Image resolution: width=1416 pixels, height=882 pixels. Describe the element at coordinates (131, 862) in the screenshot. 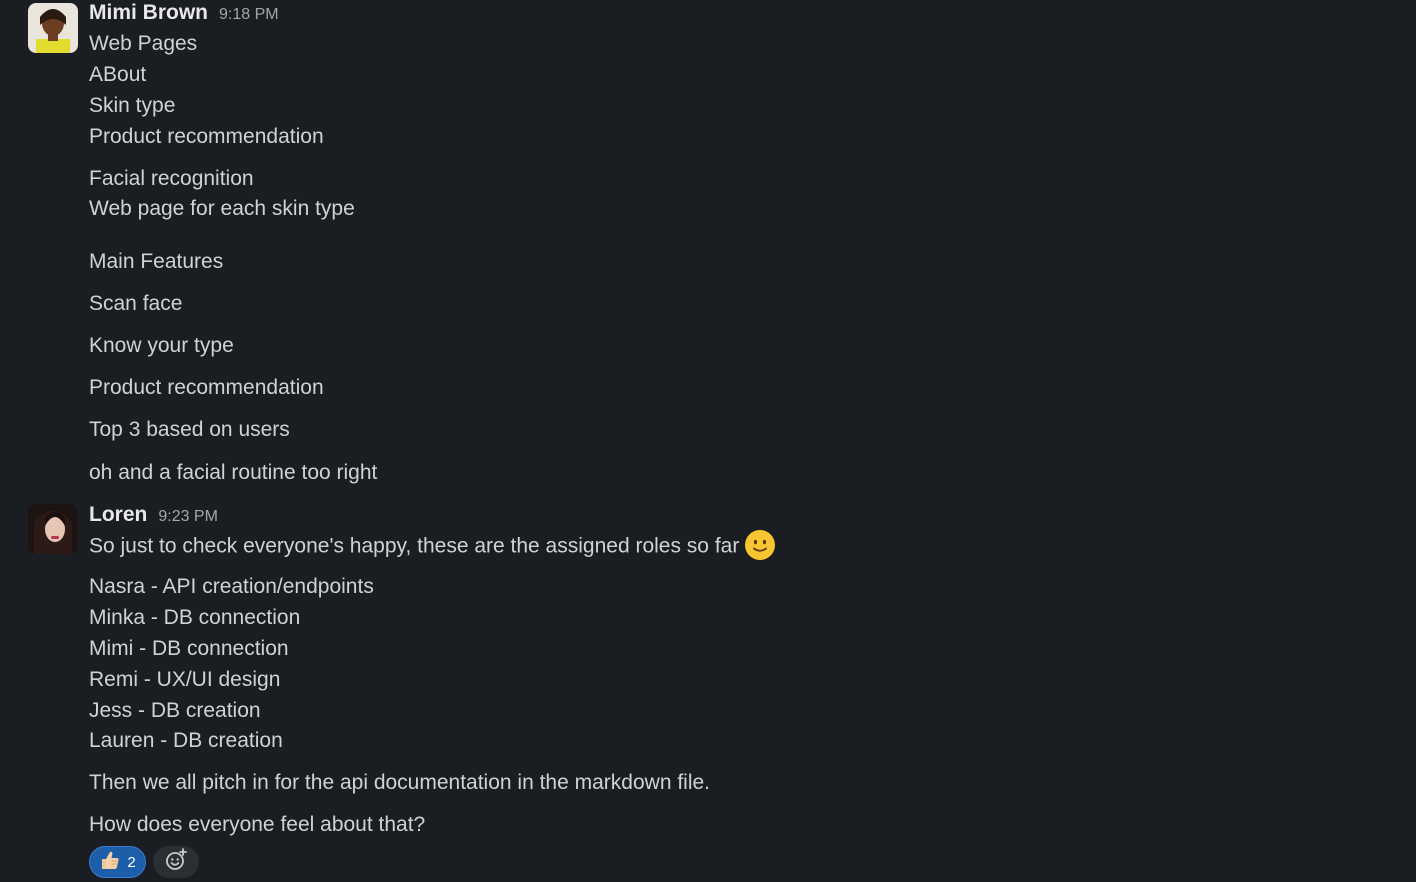

I see `reaction-count: 2` at that location.